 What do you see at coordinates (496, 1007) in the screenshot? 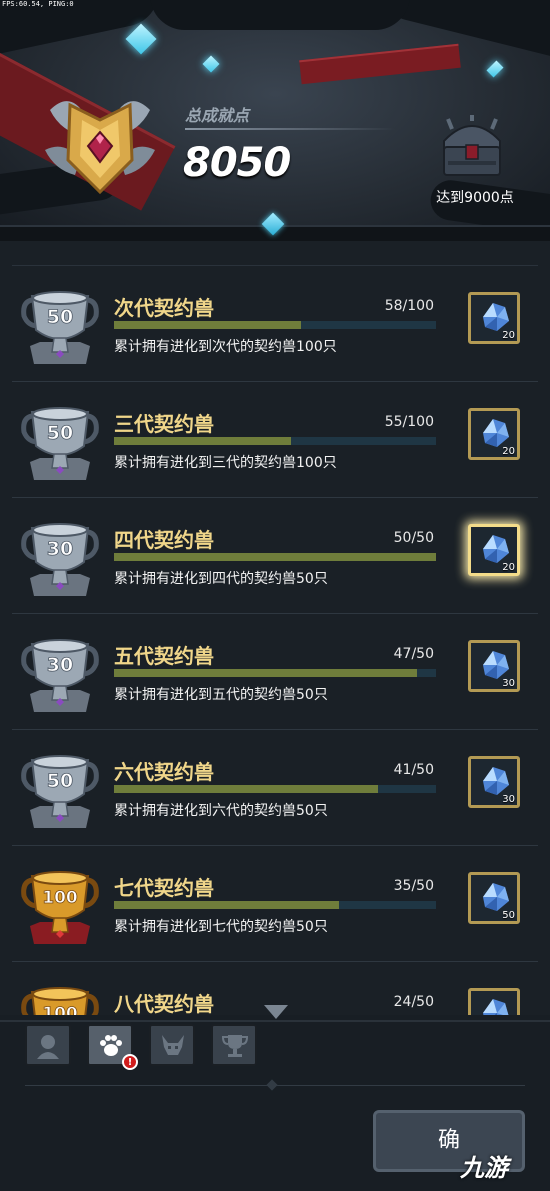
I see `blue-crystal-icon` at bounding box center [496, 1007].